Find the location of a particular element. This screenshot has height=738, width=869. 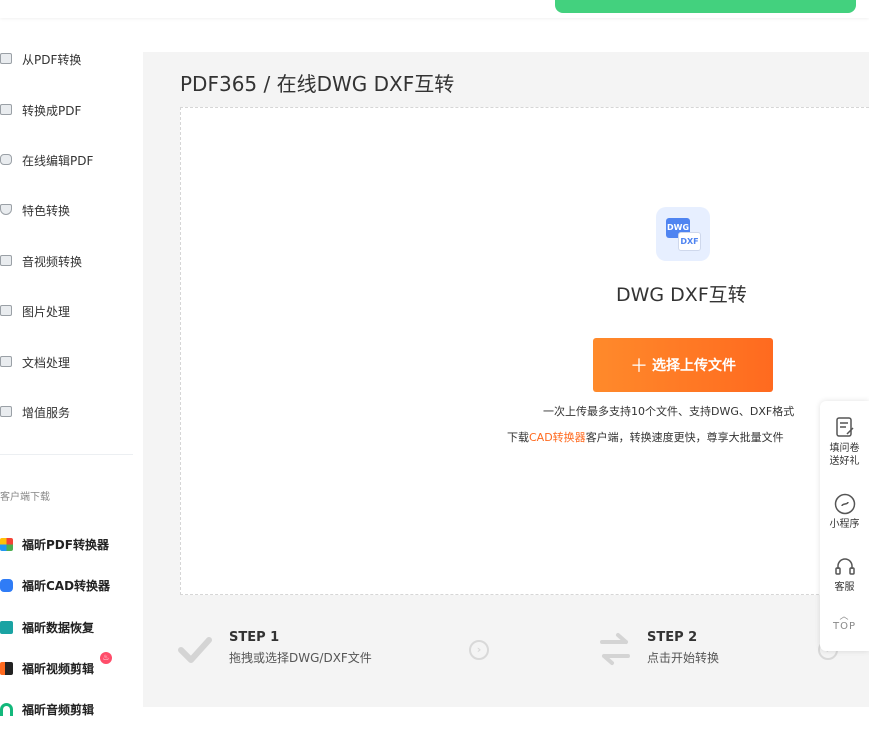

sidebar-item-label: 在线编辑PDF is located at coordinates (58, 160).